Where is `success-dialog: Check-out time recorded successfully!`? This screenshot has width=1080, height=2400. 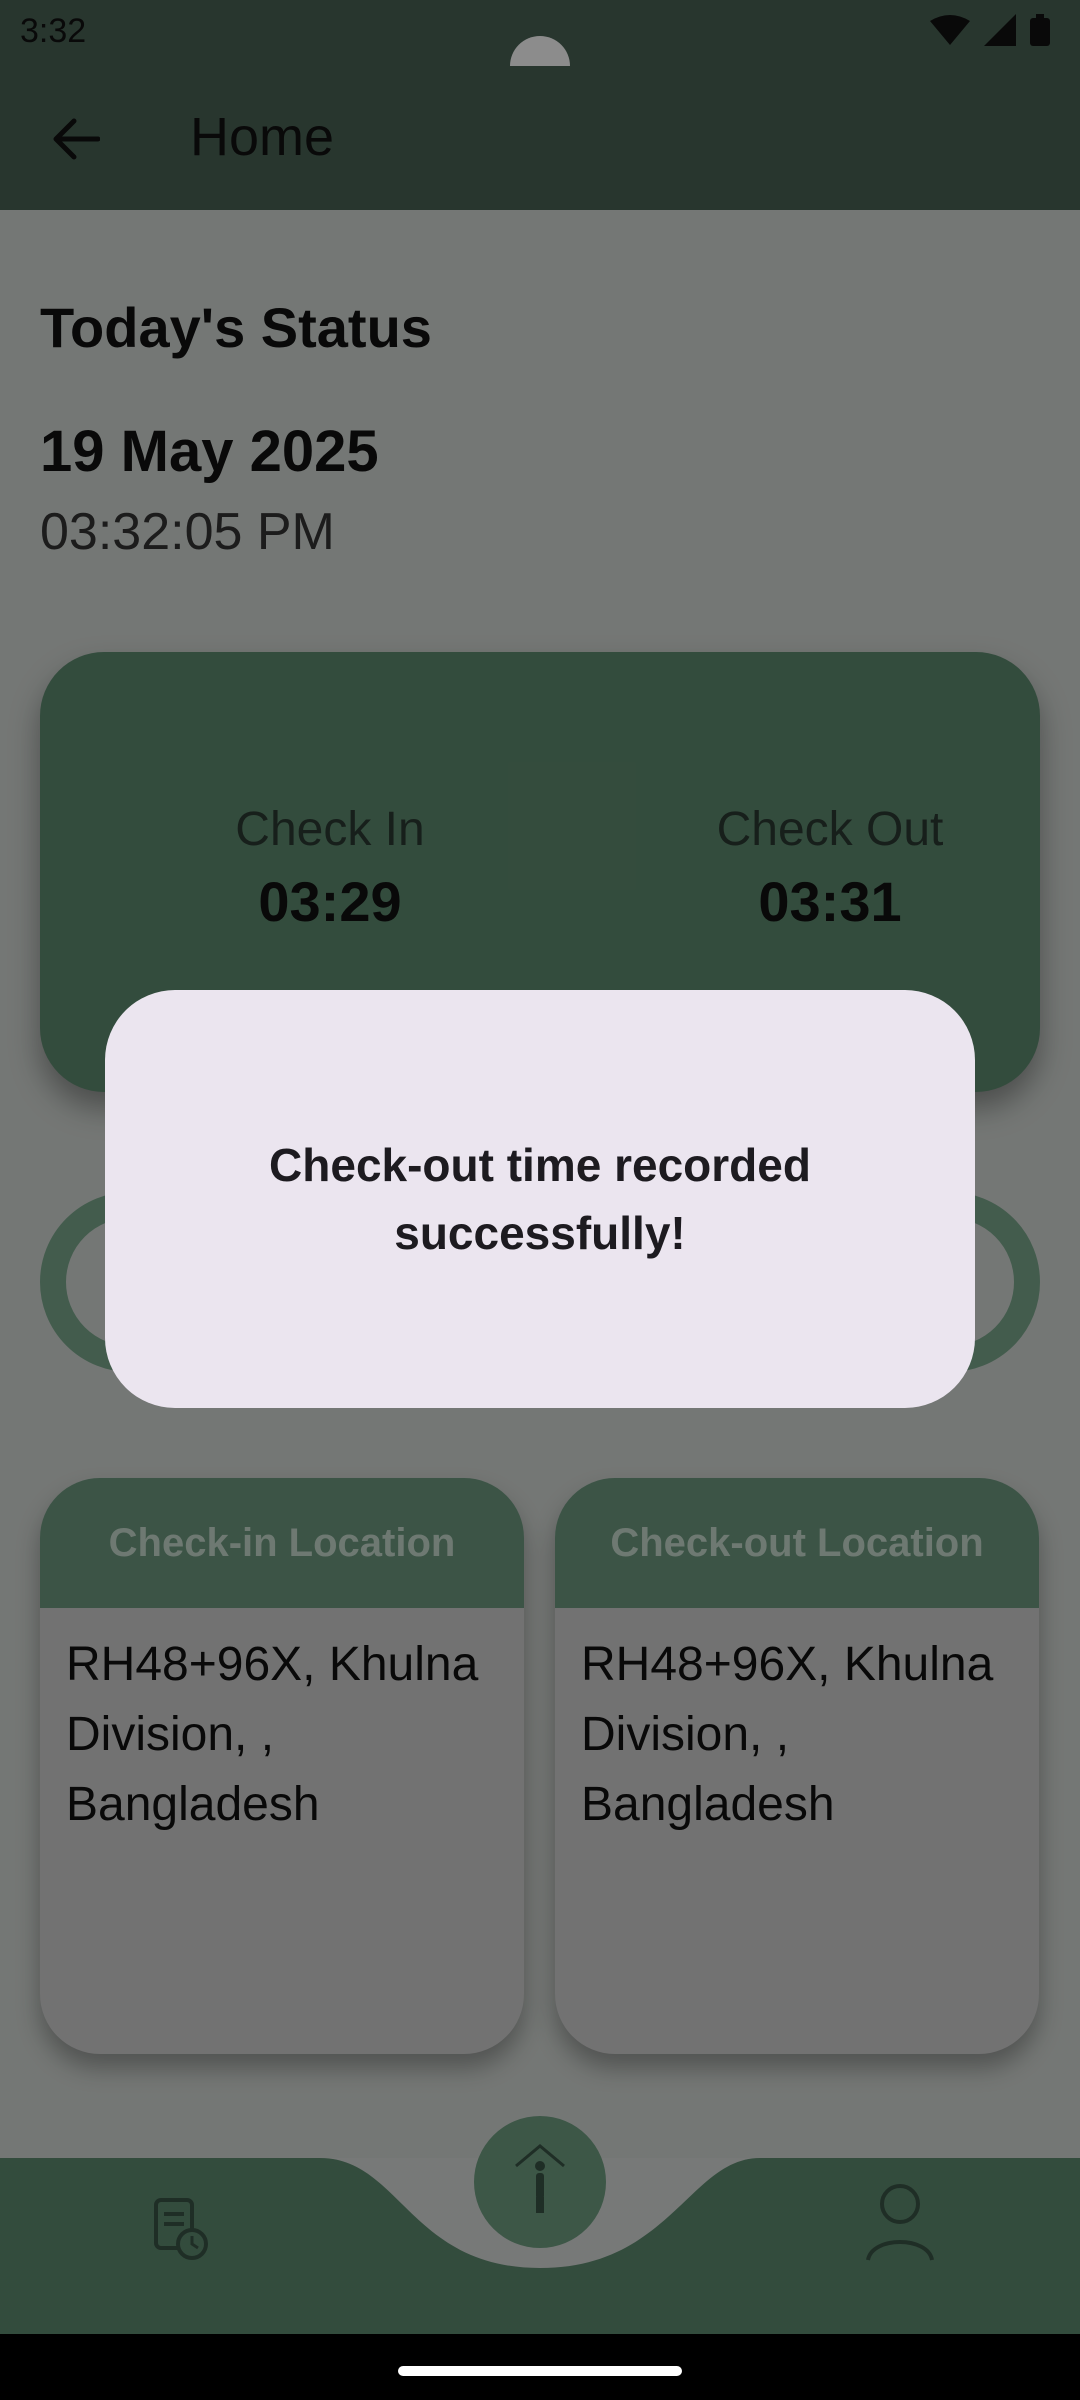 success-dialog: Check-out time recorded successfully! is located at coordinates (540, 1199).